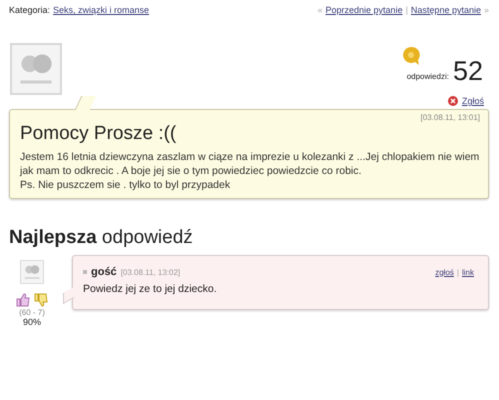 The height and width of the screenshot is (400, 499). I want to click on next-question-link: Następne pytanie, so click(445, 10).